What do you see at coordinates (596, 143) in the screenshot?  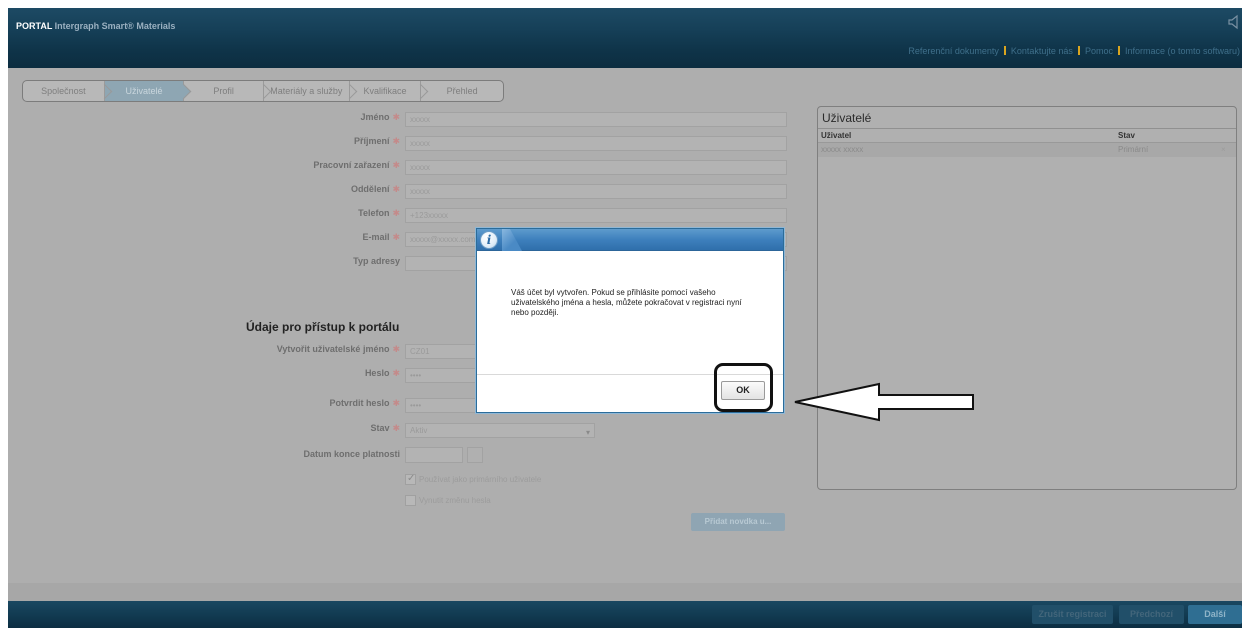 I see `last-name-input: xxxxx` at bounding box center [596, 143].